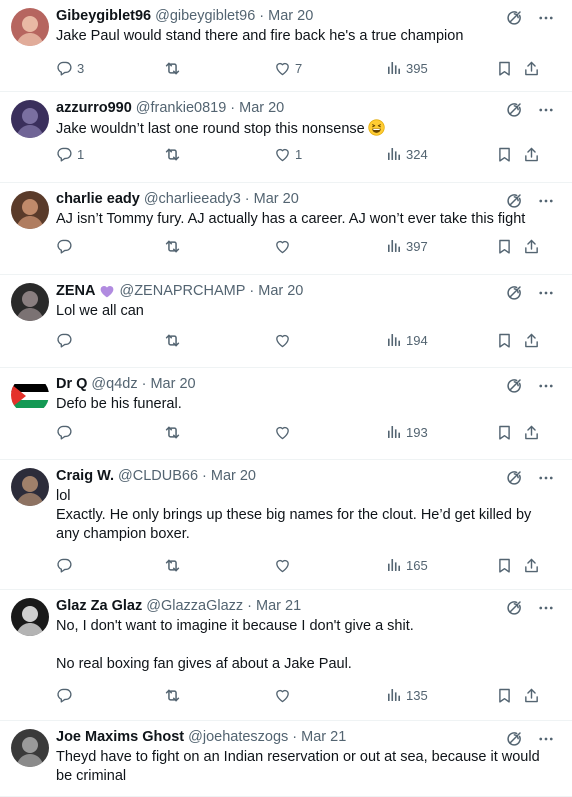  I want to click on display-name: Gibeygiblet96, so click(103, 16).